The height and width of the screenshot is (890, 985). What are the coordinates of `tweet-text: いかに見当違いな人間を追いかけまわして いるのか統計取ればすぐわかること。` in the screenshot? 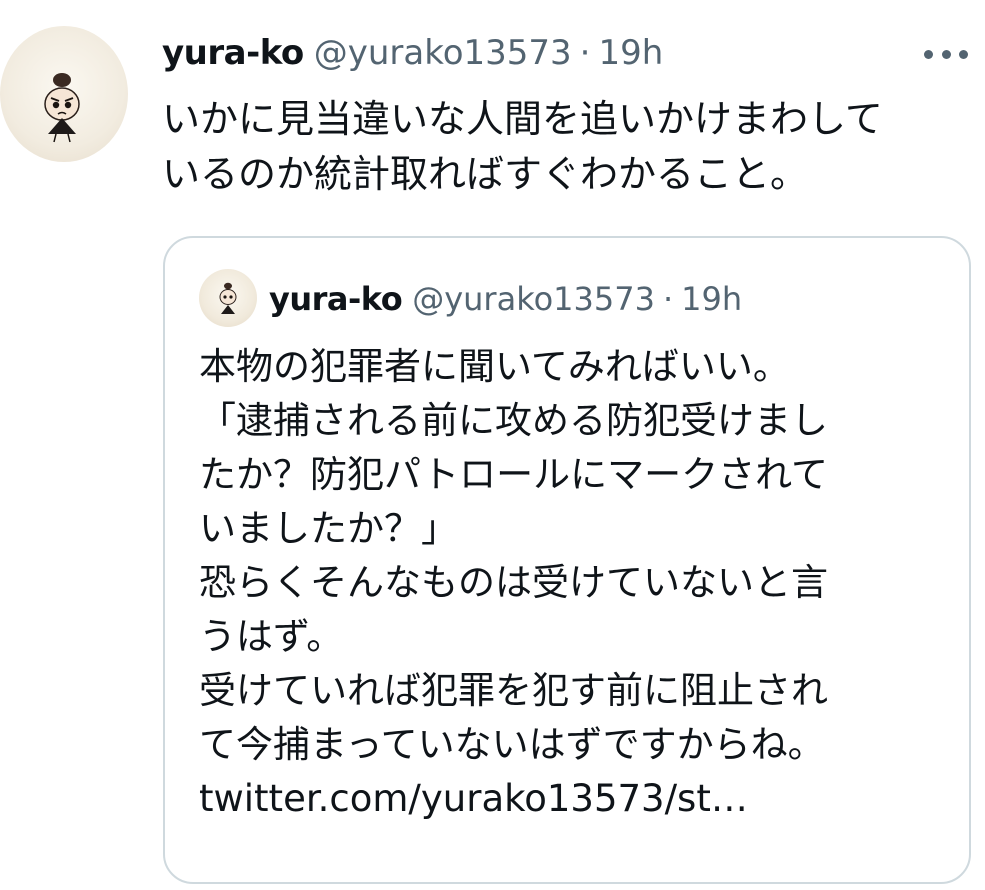 It's located at (562, 147).